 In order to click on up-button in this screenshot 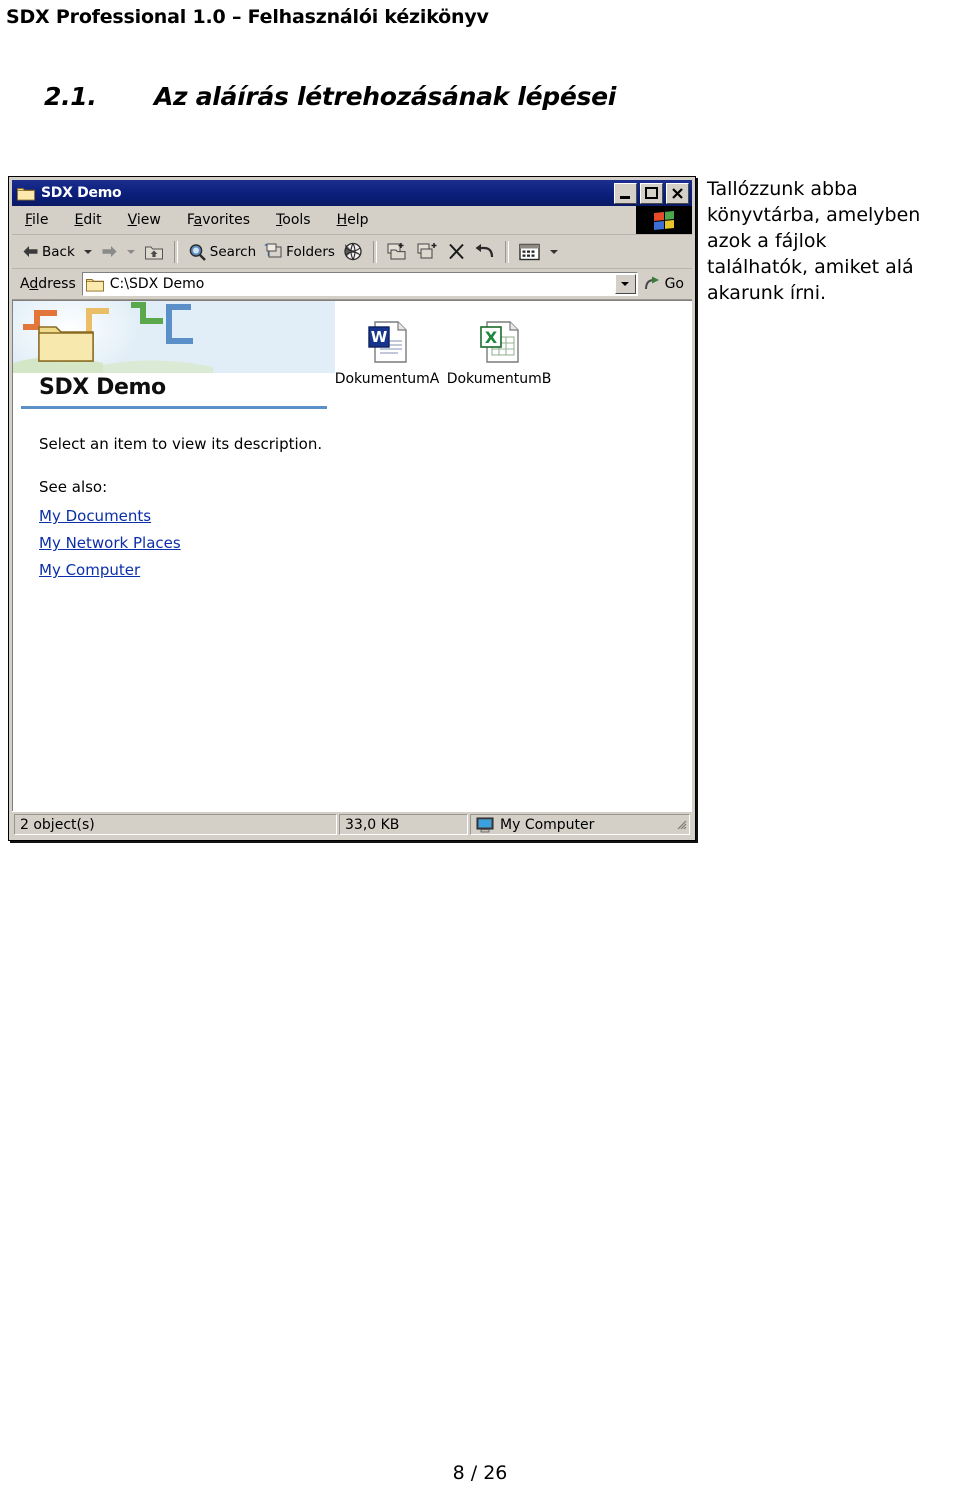, I will do `click(154, 252)`.